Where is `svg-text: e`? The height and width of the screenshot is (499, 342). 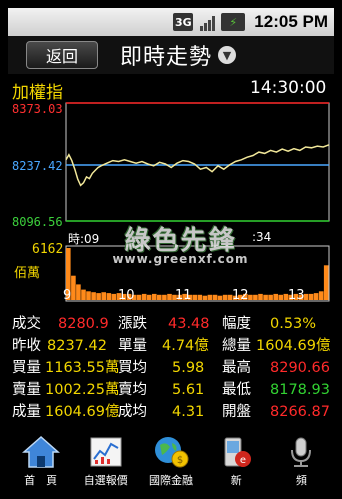
svg-text: e is located at coordinates (243, 460).